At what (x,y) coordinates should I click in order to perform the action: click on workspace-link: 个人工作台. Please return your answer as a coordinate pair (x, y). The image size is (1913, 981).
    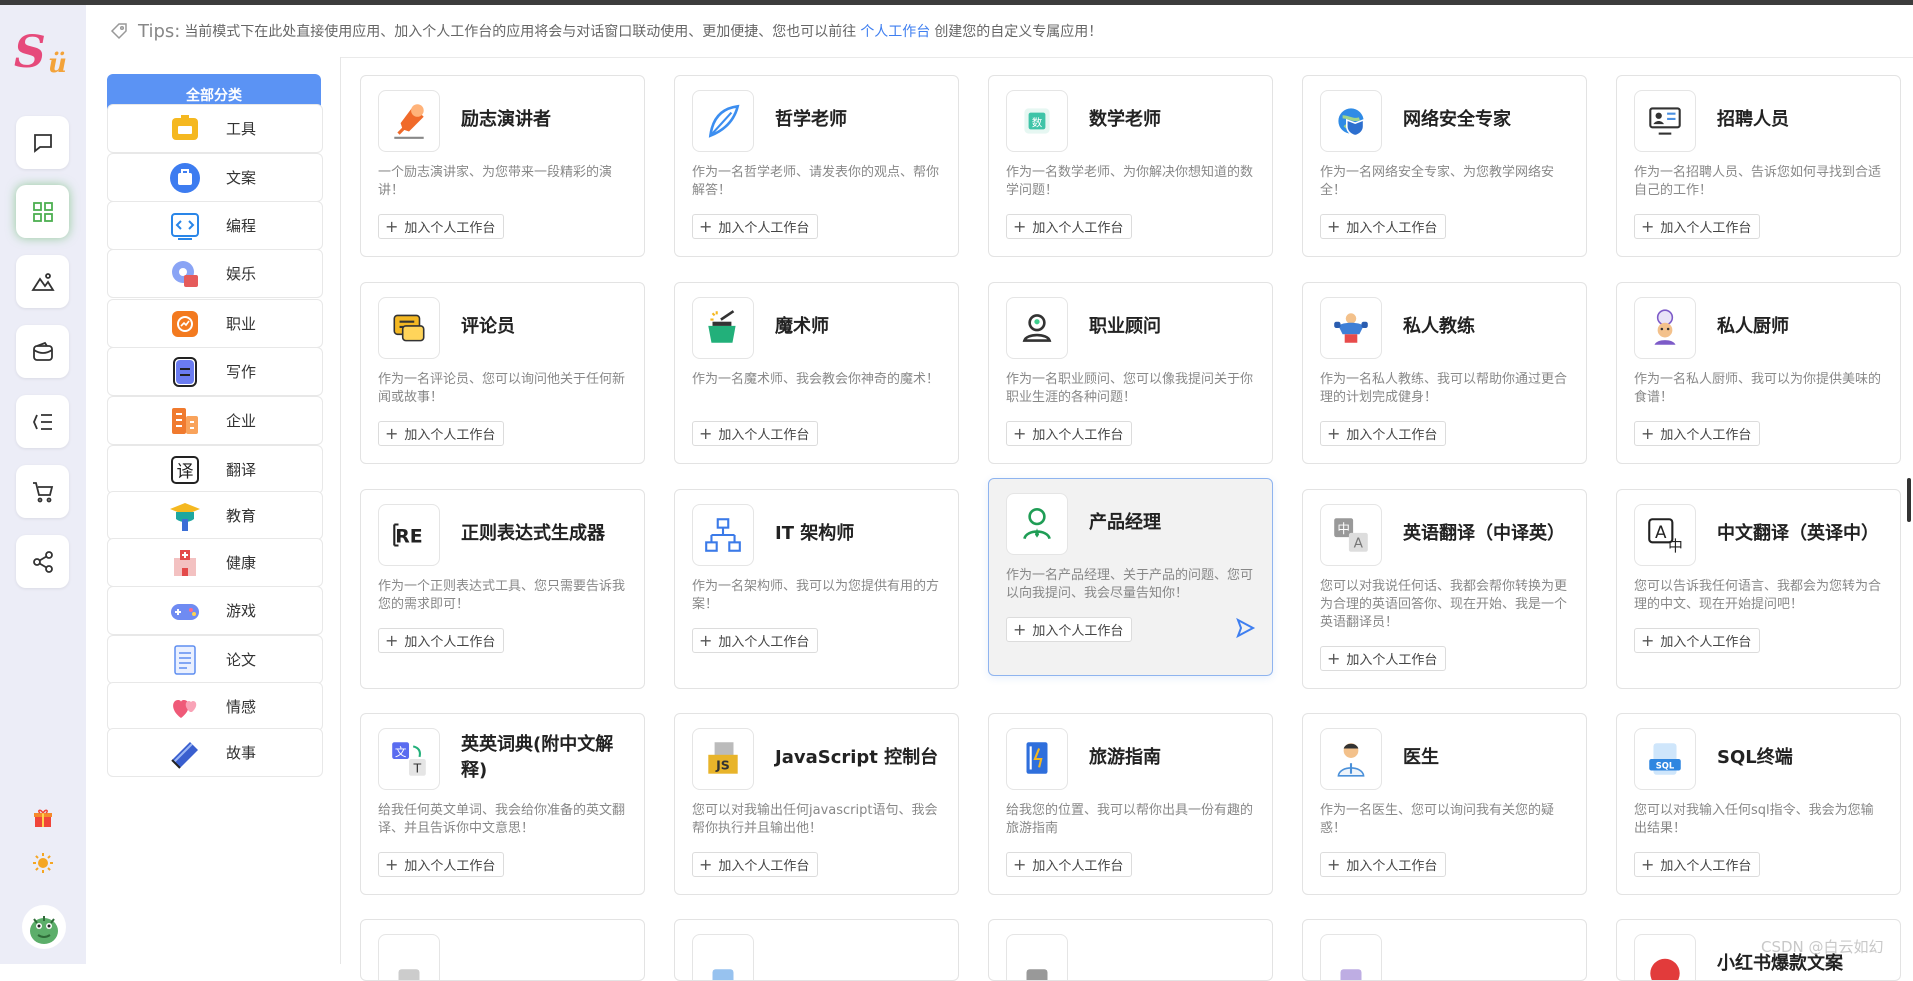
    Looking at the image, I should click on (895, 31).